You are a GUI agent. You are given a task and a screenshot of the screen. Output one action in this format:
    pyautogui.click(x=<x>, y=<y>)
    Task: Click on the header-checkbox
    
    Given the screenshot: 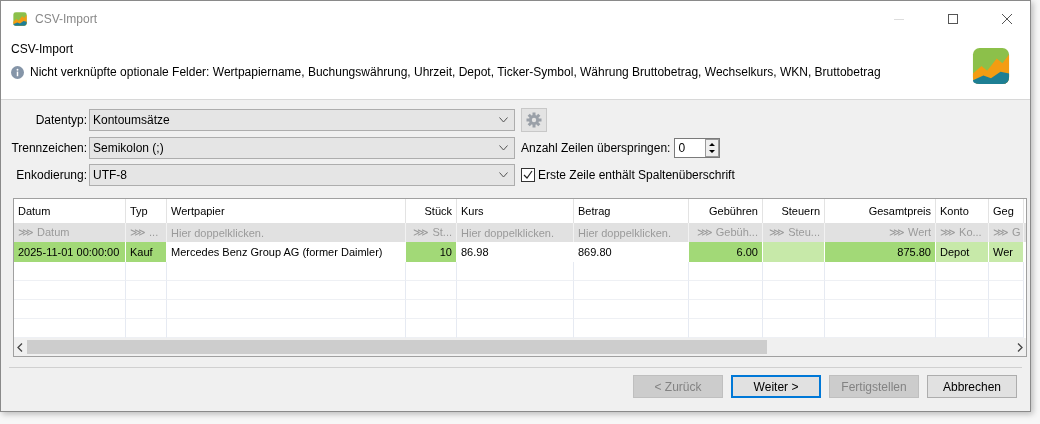 What is the action you would take?
    pyautogui.click(x=528, y=175)
    